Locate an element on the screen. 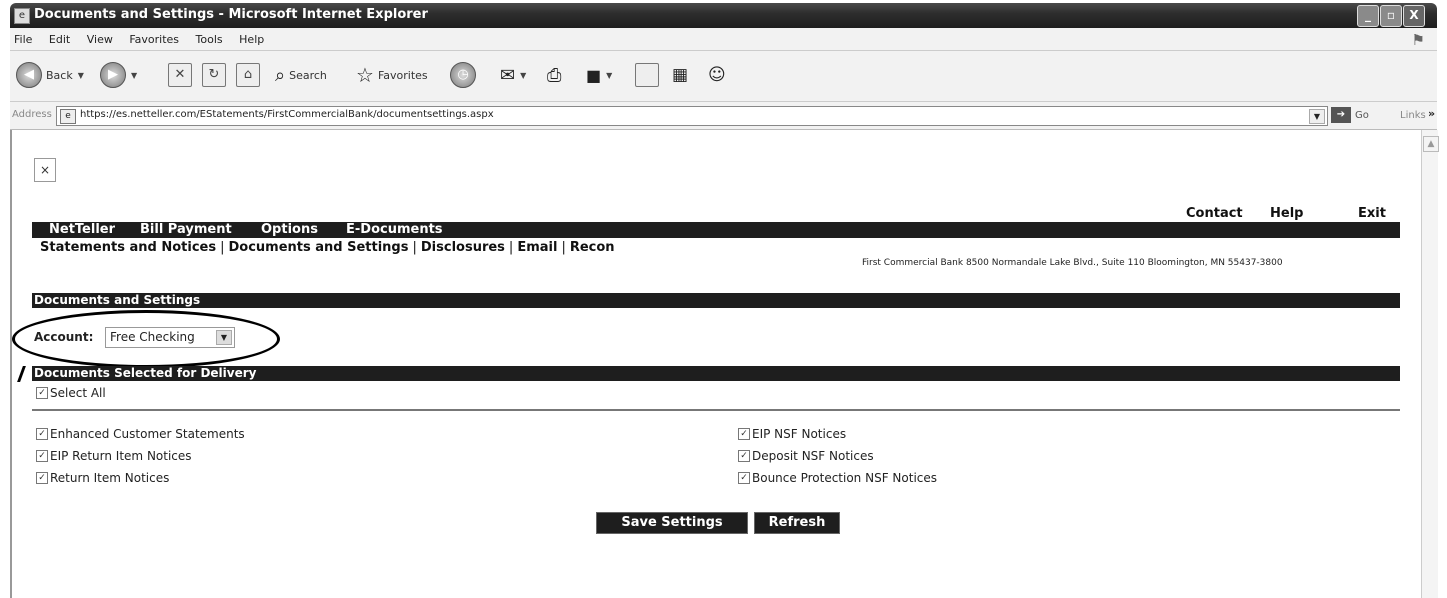 This screenshot has height=598, width=1447. doc-label: Bounce Protection NSF Notices is located at coordinates (845, 478).